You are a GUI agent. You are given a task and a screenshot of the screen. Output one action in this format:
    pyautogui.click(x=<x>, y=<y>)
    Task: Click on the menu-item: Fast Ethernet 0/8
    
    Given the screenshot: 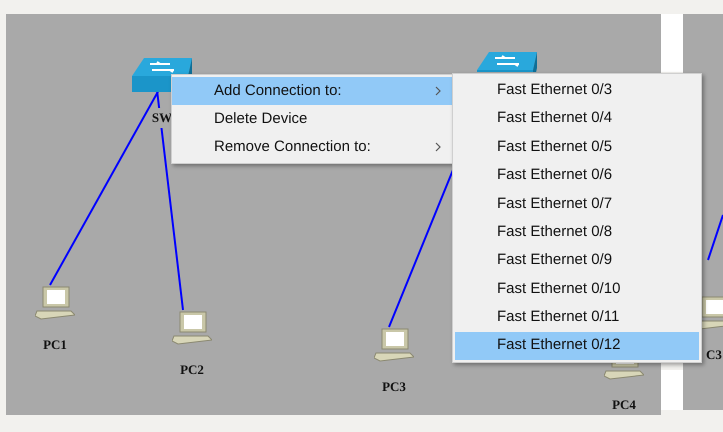 What is the action you would take?
    pyautogui.click(x=577, y=232)
    